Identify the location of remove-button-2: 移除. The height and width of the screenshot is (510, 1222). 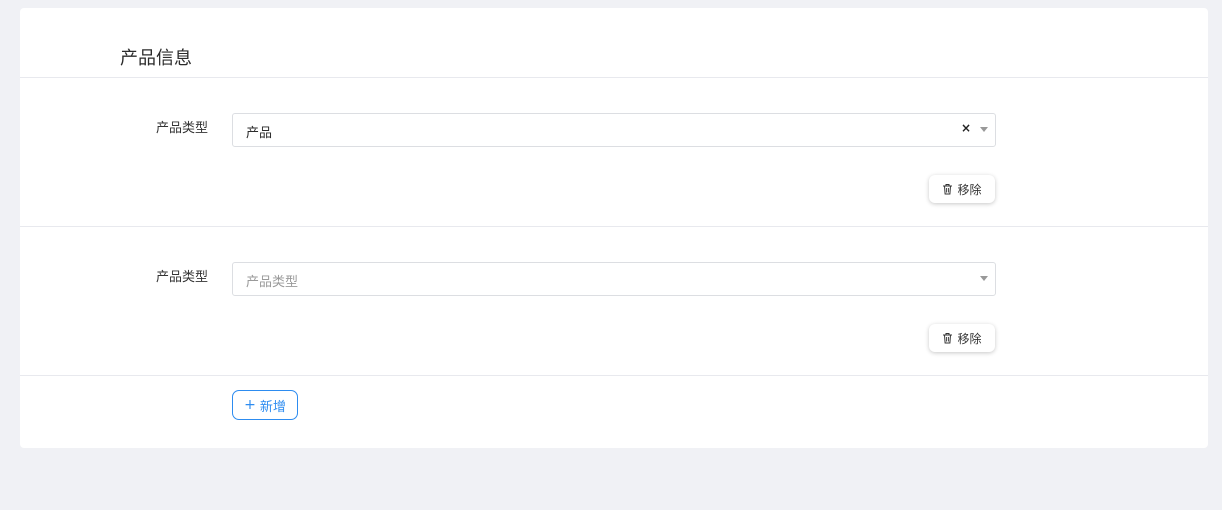
(962, 338).